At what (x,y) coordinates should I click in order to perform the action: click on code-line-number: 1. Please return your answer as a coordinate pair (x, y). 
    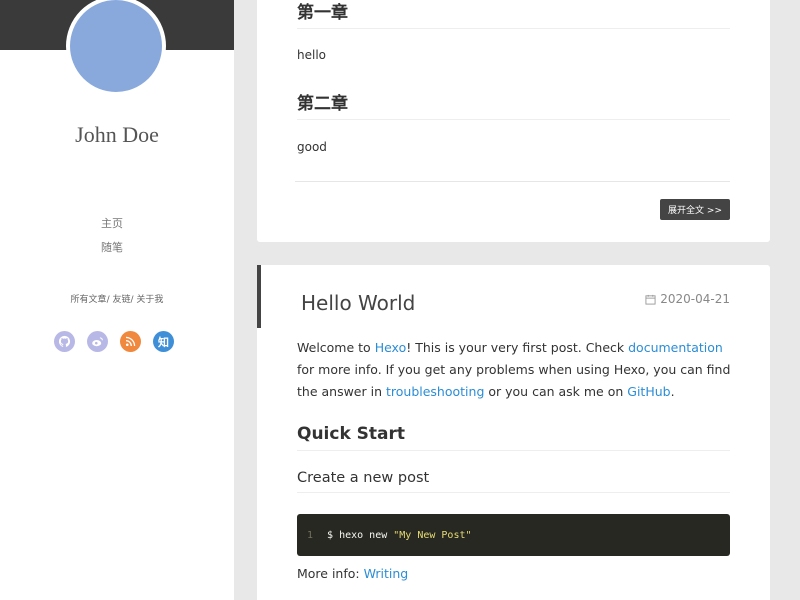
    Looking at the image, I should click on (310, 535).